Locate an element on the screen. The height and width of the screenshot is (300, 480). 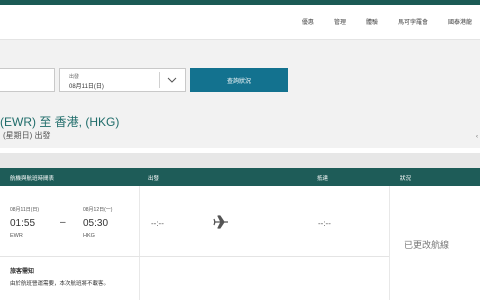
select-separator is located at coordinates (159, 80).